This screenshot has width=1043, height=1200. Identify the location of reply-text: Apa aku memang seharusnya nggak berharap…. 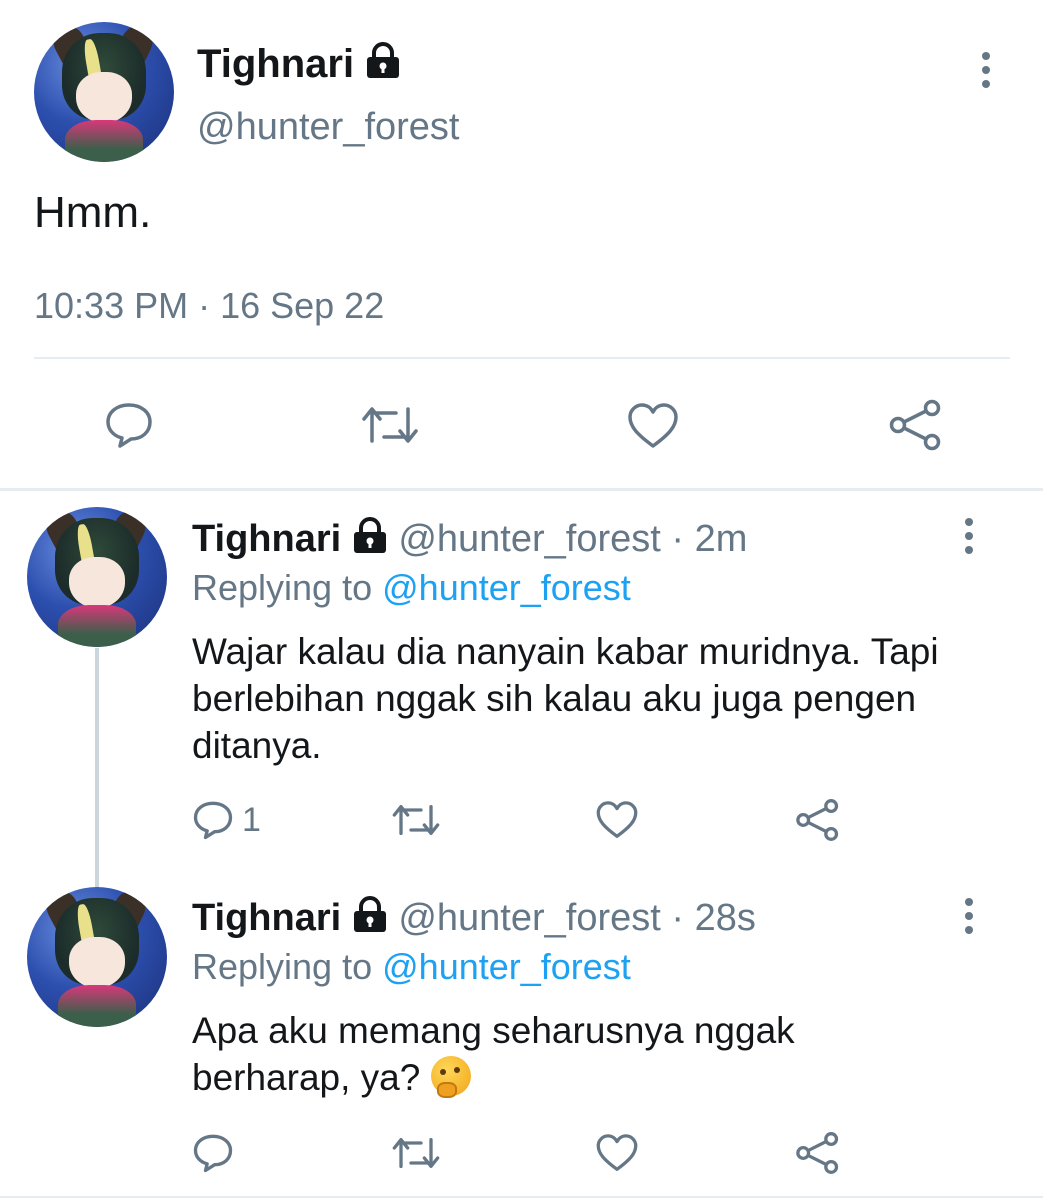
(493, 1054).